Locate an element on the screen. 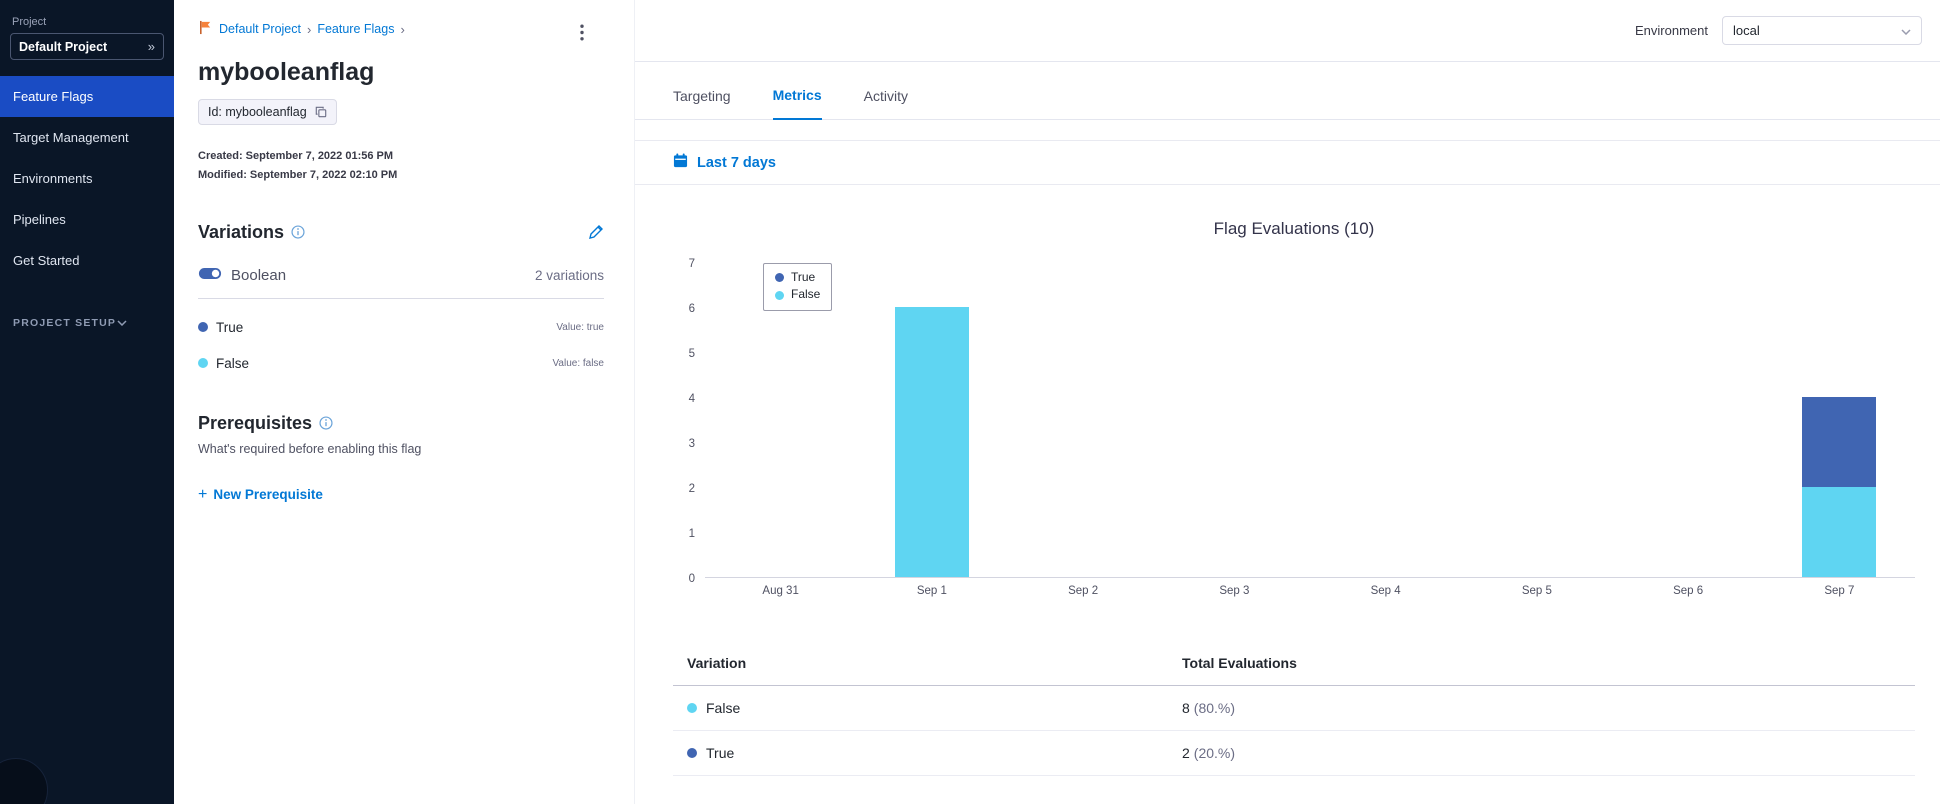 The width and height of the screenshot is (1940, 804). project-expand-icon: » is located at coordinates (151, 46).